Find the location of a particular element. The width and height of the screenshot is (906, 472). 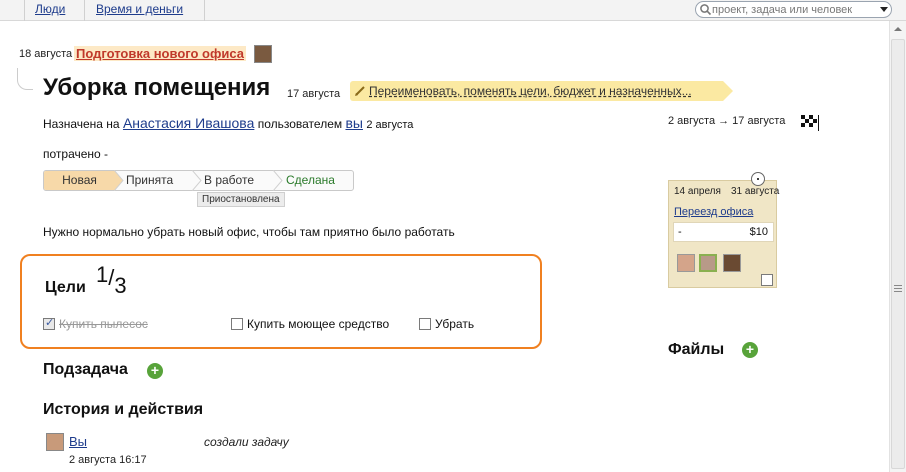

status-paused: Приостановлена is located at coordinates (241, 199).